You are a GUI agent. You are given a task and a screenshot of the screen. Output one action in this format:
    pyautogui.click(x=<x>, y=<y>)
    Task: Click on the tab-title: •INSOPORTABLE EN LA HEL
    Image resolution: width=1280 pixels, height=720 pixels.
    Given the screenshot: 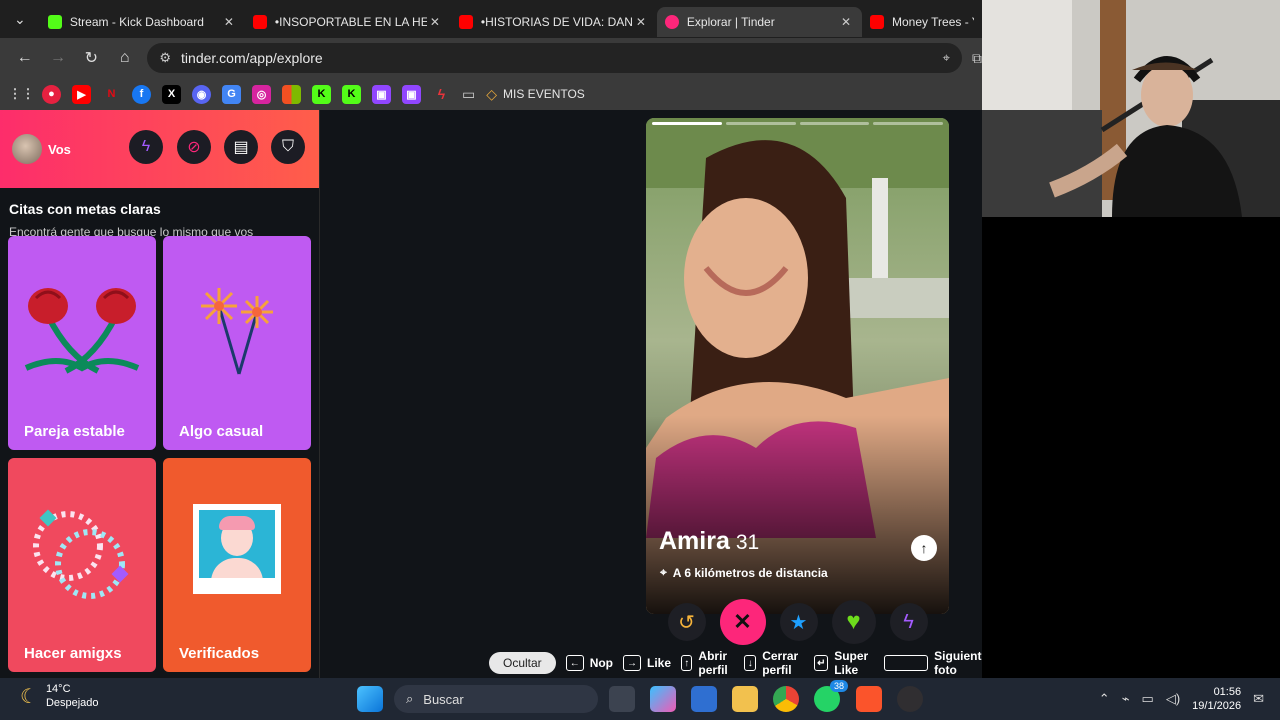 What is the action you would take?
    pyautogui.click(x=350, y=22)
    